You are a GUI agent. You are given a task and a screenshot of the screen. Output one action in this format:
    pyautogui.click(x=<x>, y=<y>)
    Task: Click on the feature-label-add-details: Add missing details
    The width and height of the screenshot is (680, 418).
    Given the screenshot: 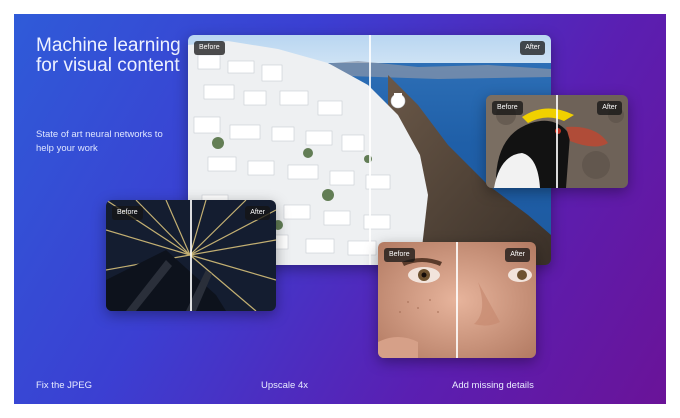 What is the action you would take?
    pyautogui.click(x=493, y=385)
    